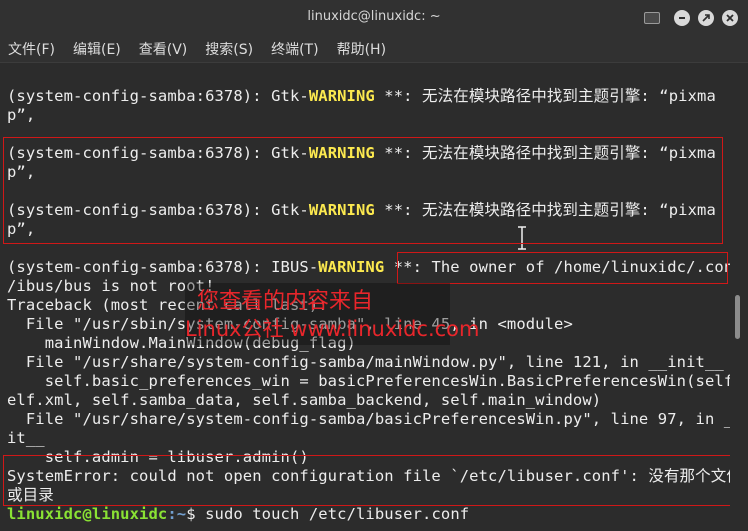 This screenshot has width=748, height=531. Describe the element at coordinates (367, 480) in the screenshot. I see `highlight-box-error` at that location.